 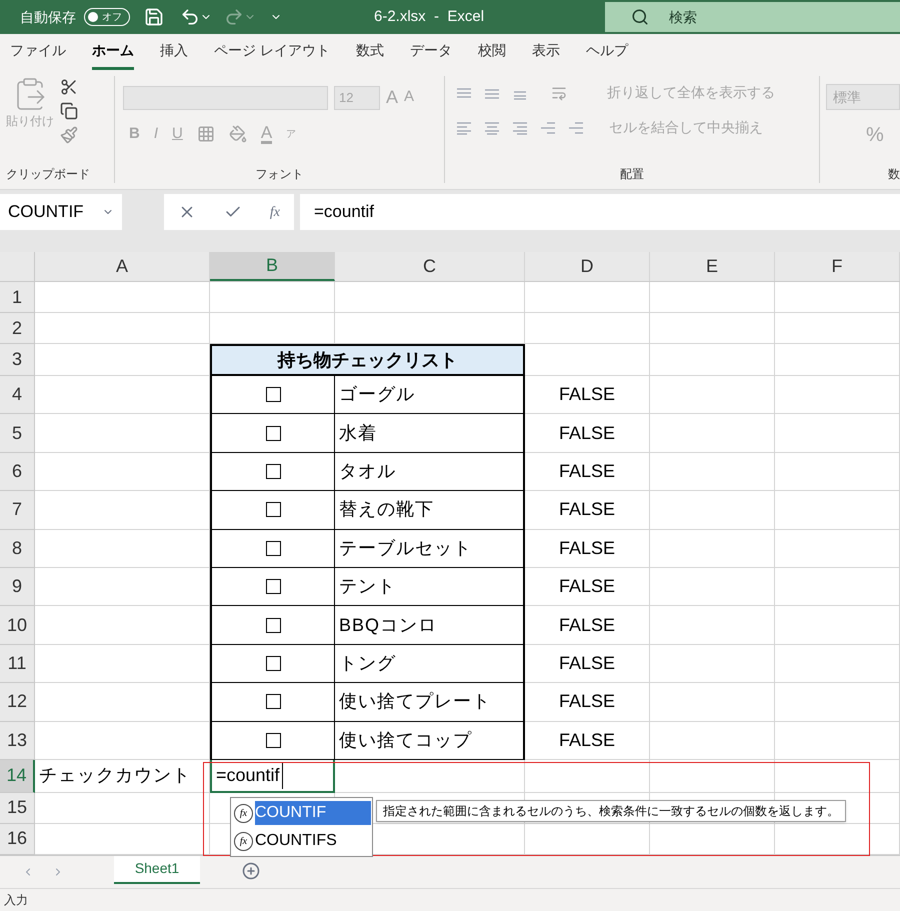 I want to click on active-cell: =countif, so click(x=272, y=776).